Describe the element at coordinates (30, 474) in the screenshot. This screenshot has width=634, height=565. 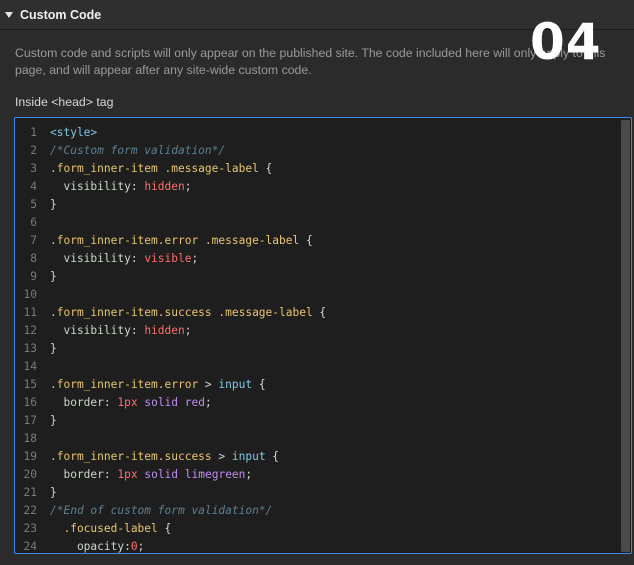
I see `line-number: 20` at that location.